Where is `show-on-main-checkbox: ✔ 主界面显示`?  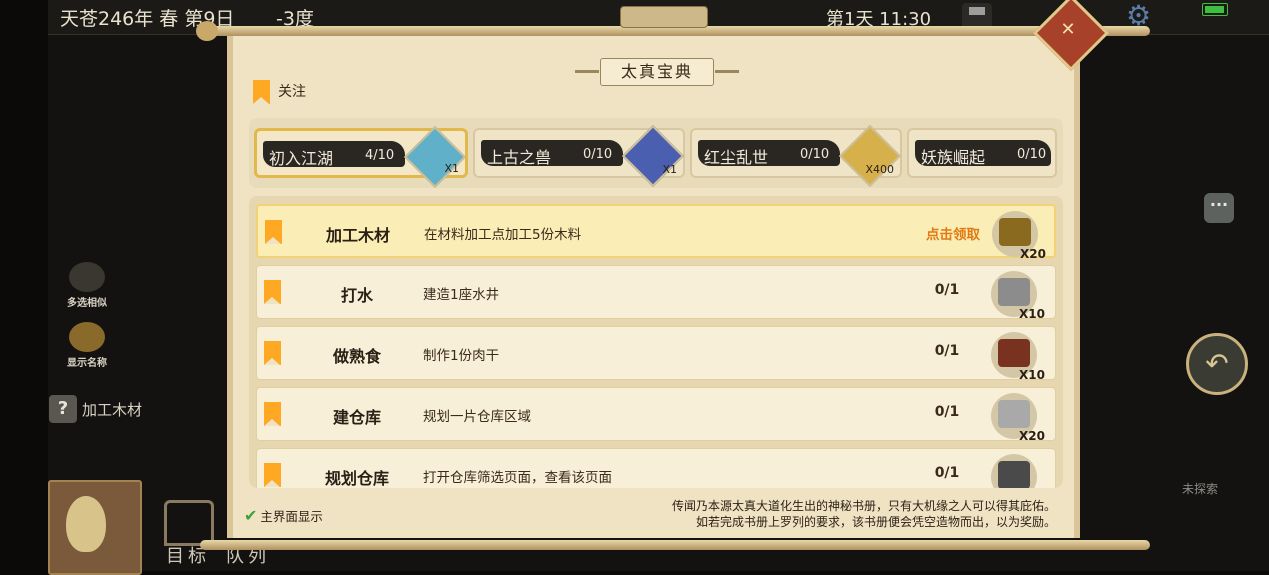 show-on-main-checkbox: ✔ 主界面显示 is located at coordinates (283, 515).